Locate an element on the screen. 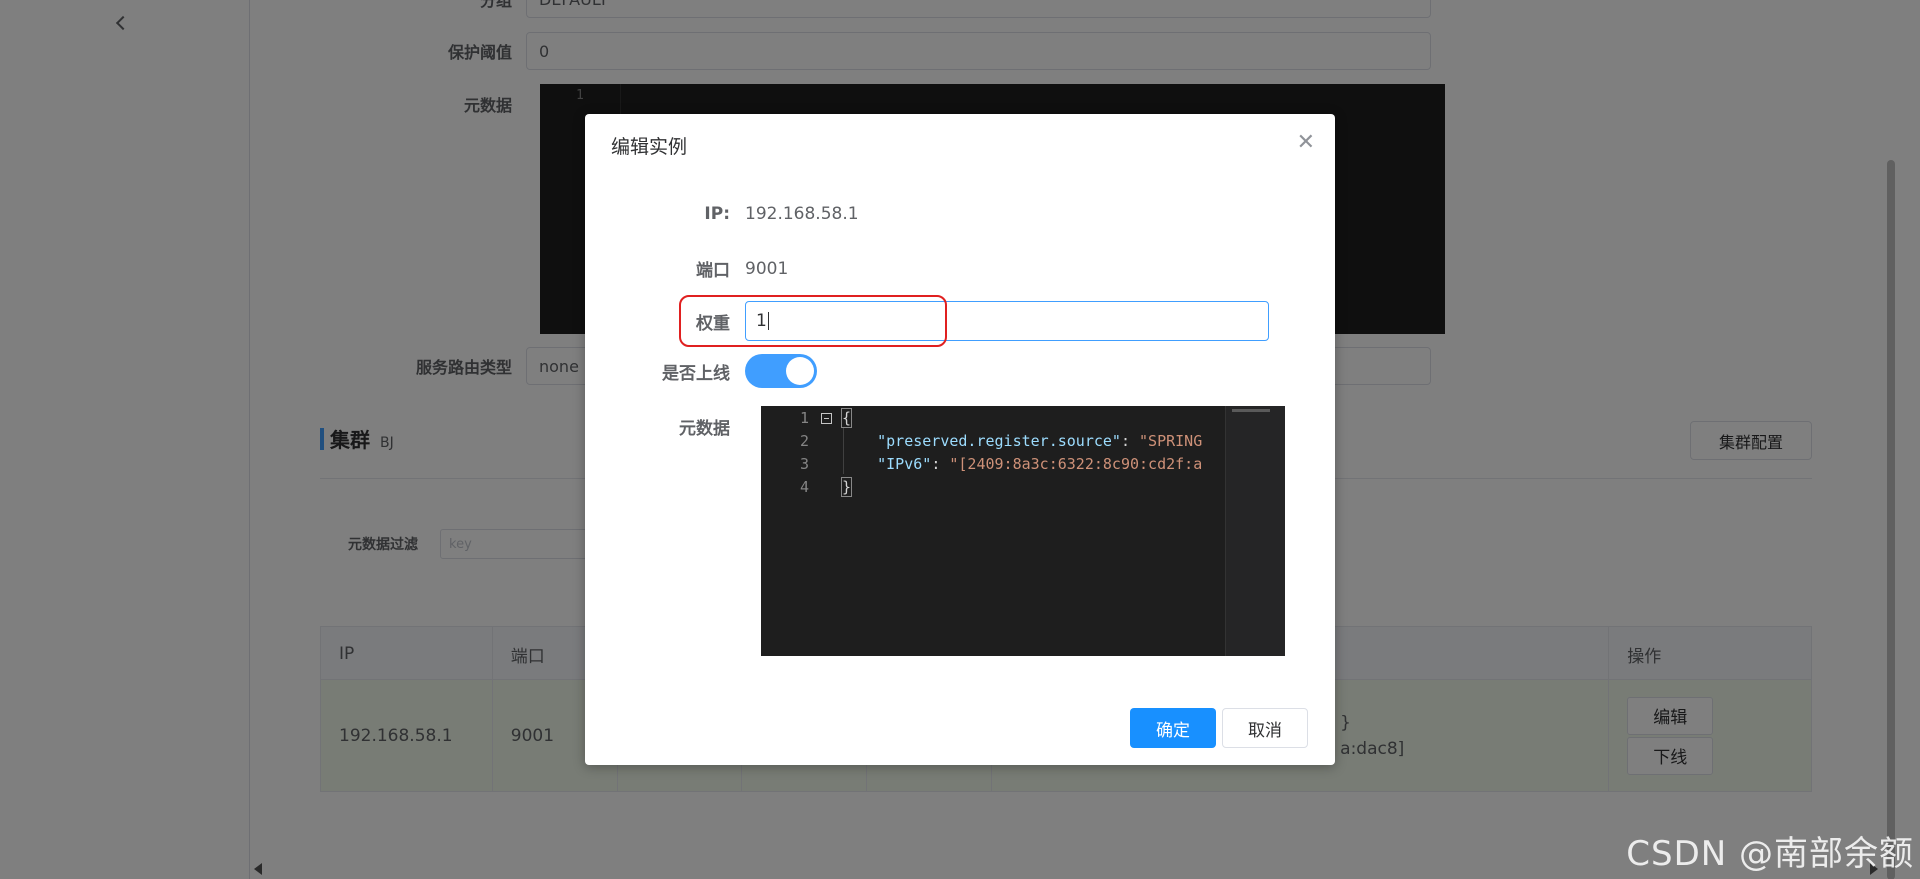 This screenshot has width=1920, height=879. online-row: 是否上线 is located at coordinates (701, 371).